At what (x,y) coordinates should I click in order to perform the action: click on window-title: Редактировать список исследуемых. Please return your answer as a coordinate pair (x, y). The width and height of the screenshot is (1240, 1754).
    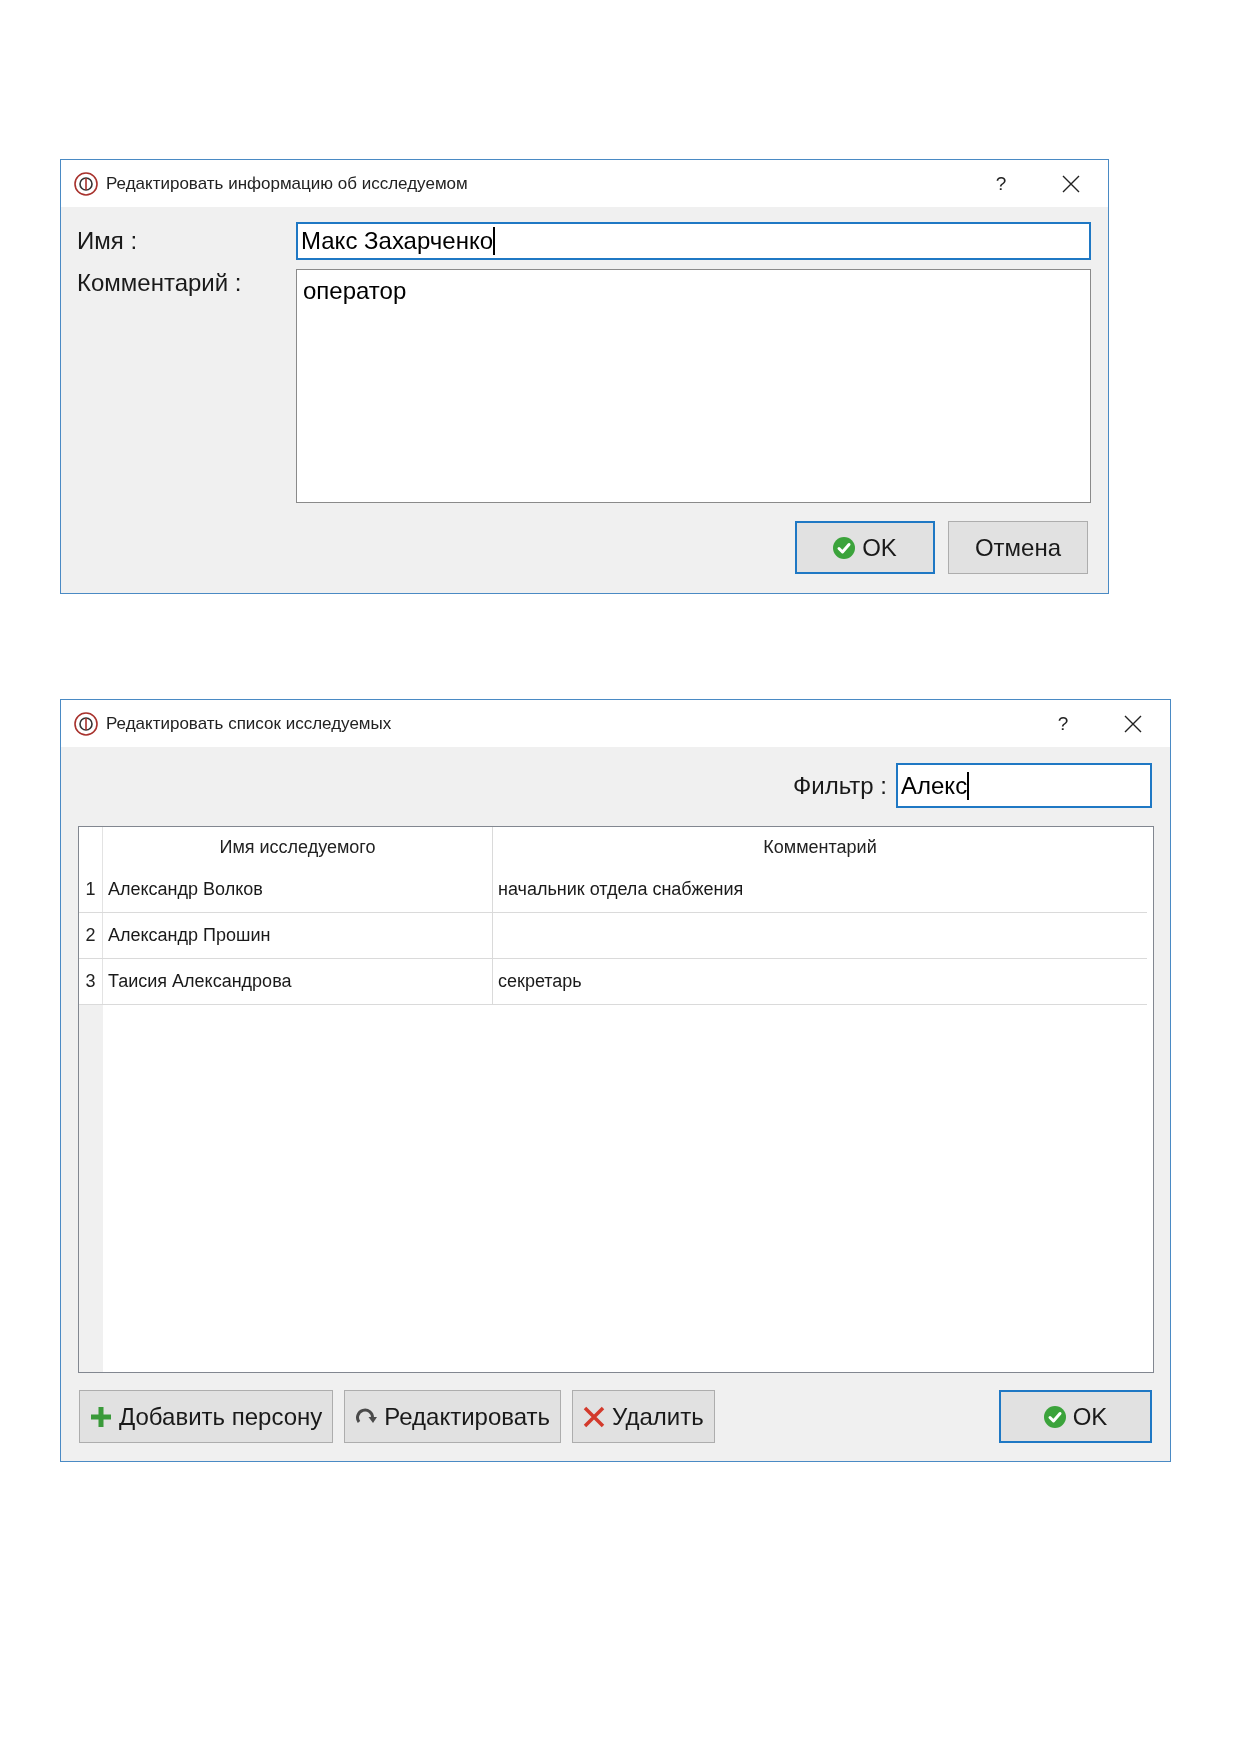
    Looking at the image, I should click on (249, 723).